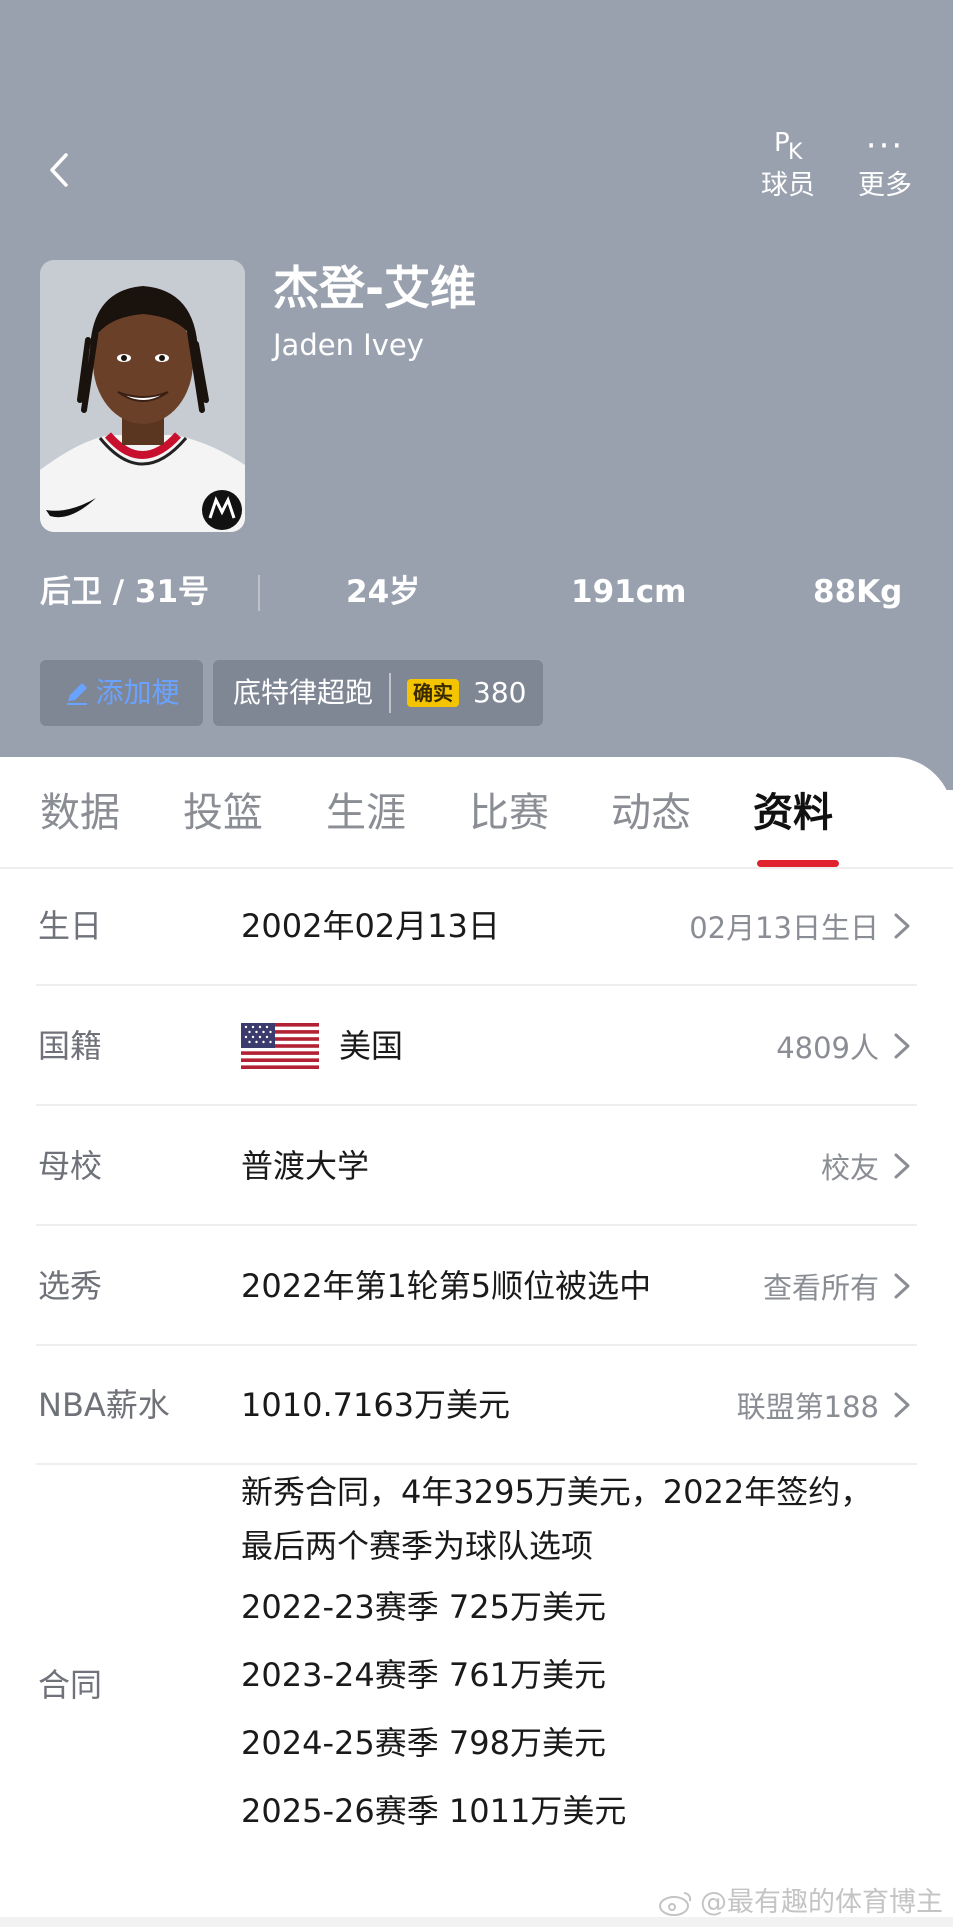  I want to click on row-birthday: 生日 2002年02月13日 02月13日生日, so click(476, 926).